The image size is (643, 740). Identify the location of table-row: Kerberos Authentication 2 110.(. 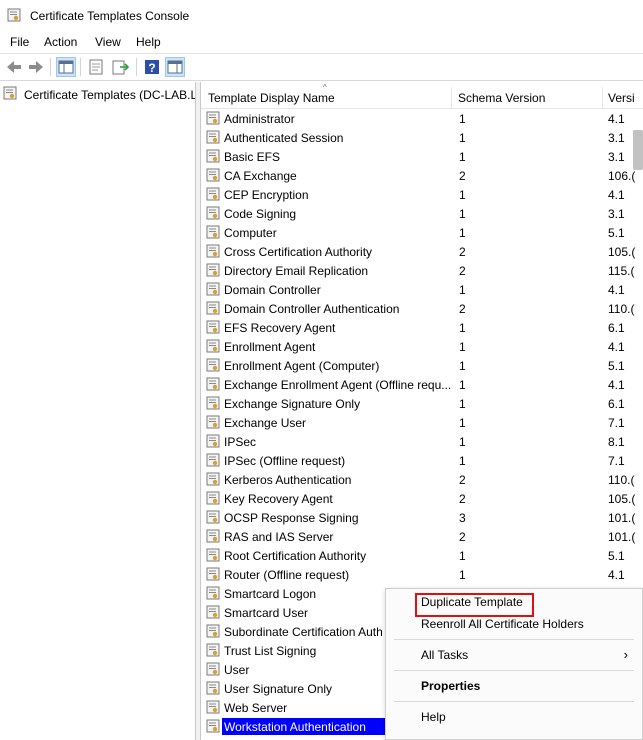
(423, 479).